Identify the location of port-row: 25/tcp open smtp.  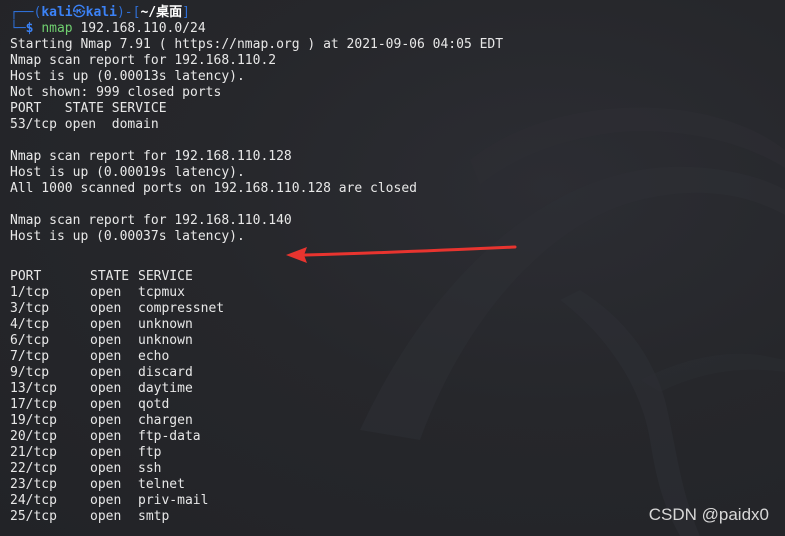
(90, 516).